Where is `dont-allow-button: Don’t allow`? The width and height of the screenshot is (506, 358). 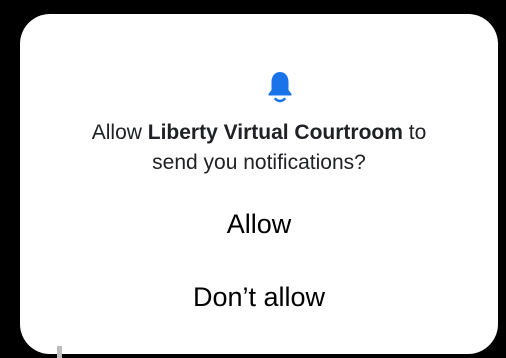
dont-allow-button: Don’t allow is located at coordinates (259, 297).